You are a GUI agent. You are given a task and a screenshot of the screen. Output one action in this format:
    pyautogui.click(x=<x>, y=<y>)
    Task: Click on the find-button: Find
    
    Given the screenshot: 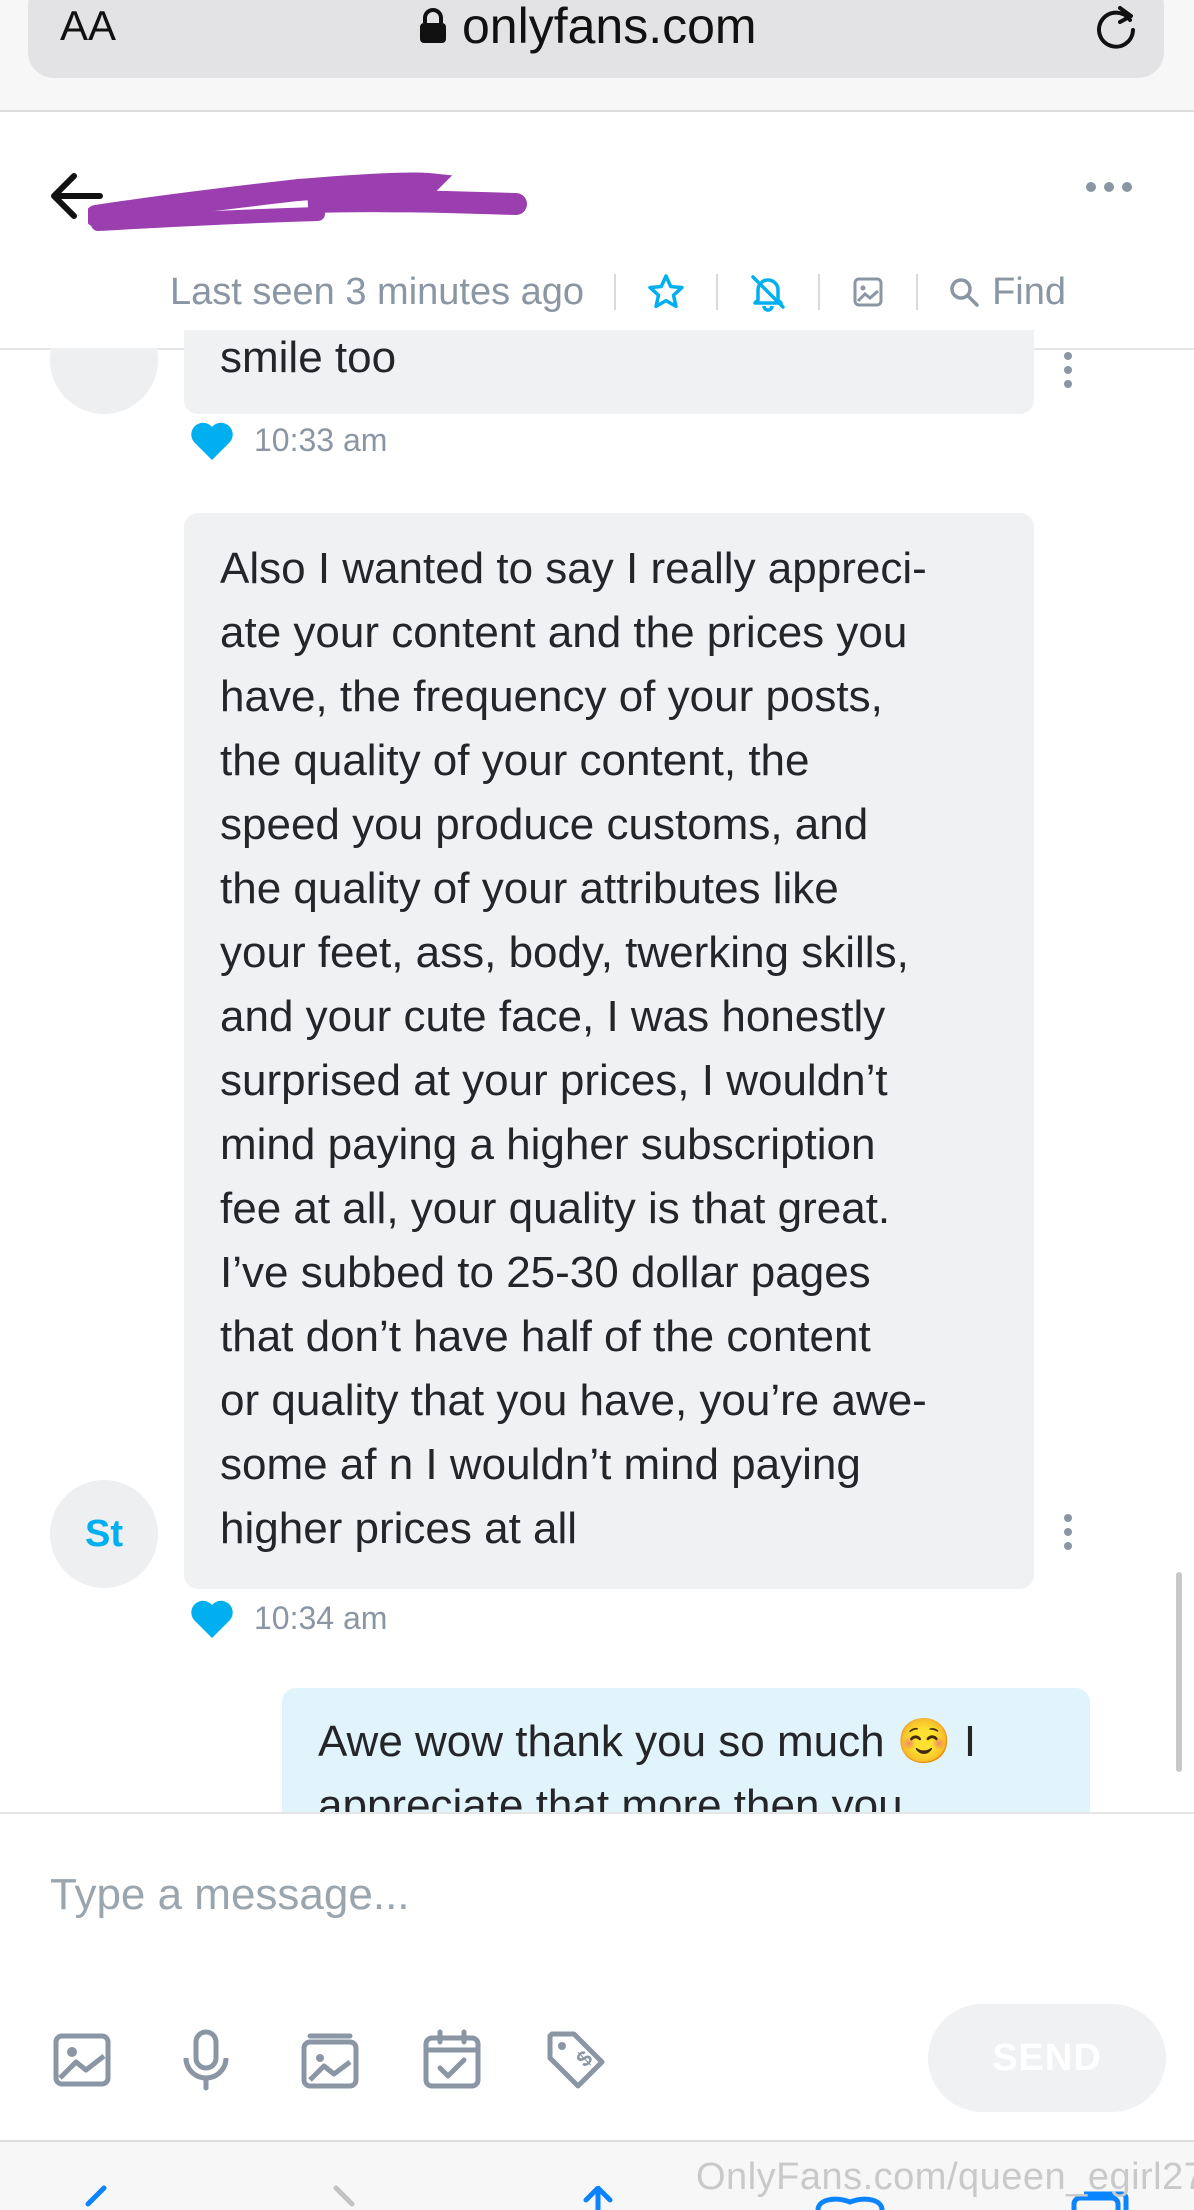 What is the action you would take?
    pyautogui.click(x=1007, y=292)
    